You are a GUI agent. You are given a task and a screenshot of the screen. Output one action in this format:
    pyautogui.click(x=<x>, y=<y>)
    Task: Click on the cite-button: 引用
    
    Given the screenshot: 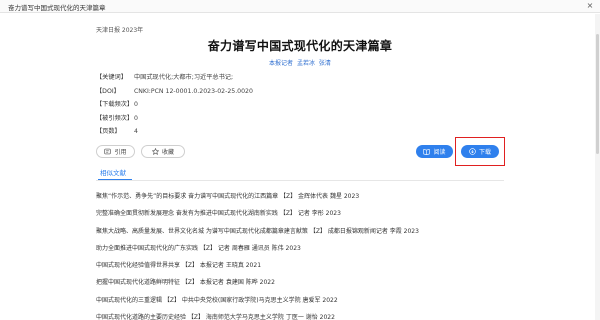 What is the action you would take?
    pyautogui.click(x=115, y=151)
    